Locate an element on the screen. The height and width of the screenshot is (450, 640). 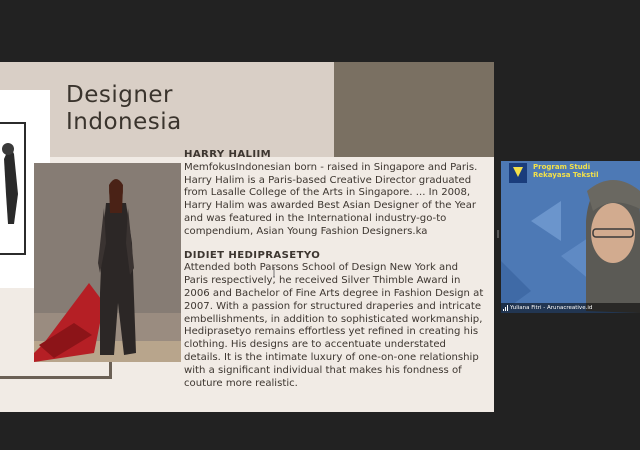
designer-photo is located at coordinates (107, 262).